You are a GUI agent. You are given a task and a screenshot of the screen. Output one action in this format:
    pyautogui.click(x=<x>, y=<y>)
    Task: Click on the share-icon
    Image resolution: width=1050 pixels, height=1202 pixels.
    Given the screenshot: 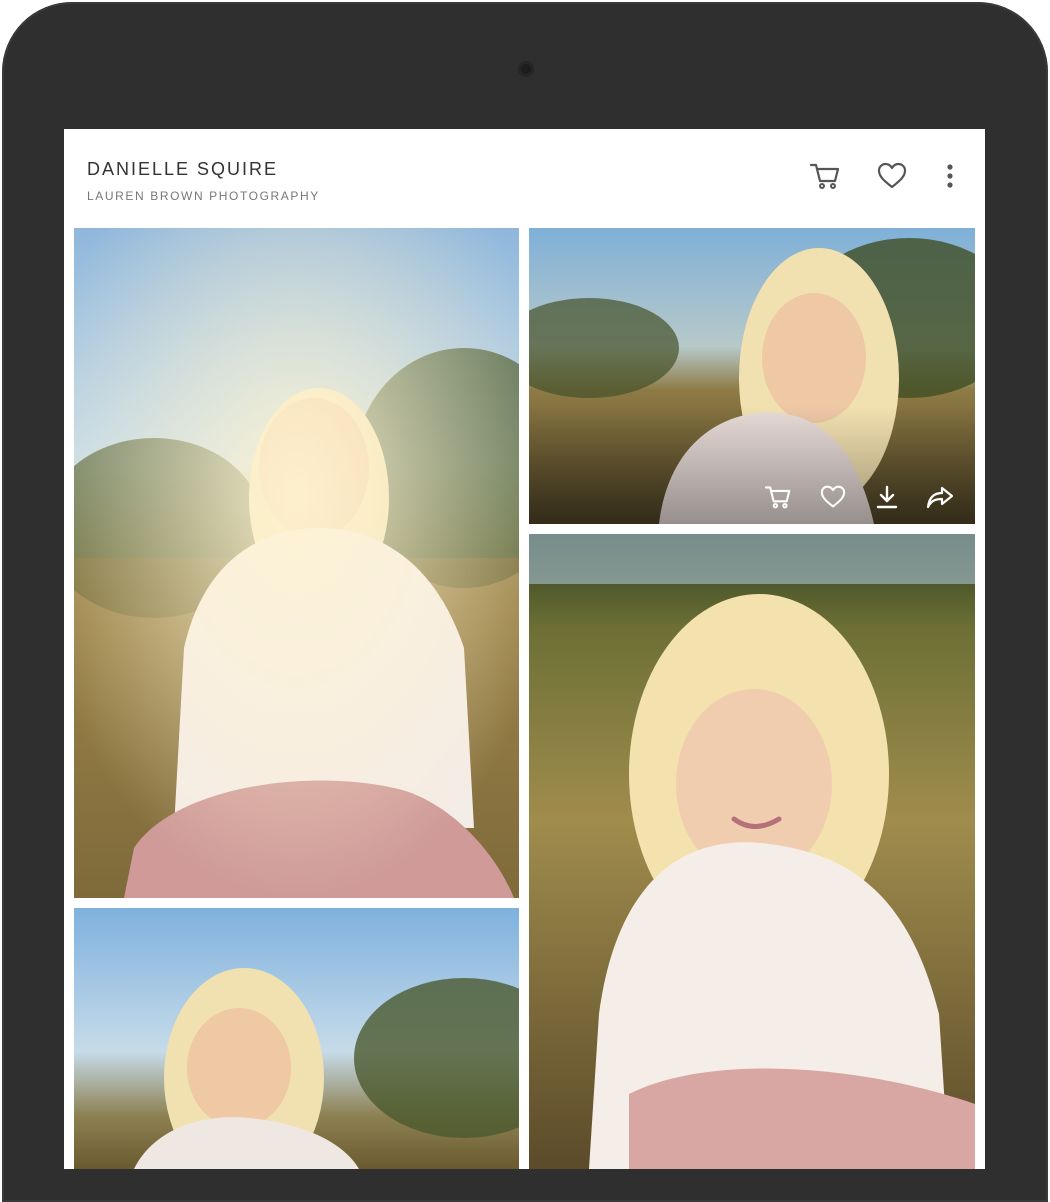 What is the action you would take?
    pyautogui.click(x=940, y=497)
    